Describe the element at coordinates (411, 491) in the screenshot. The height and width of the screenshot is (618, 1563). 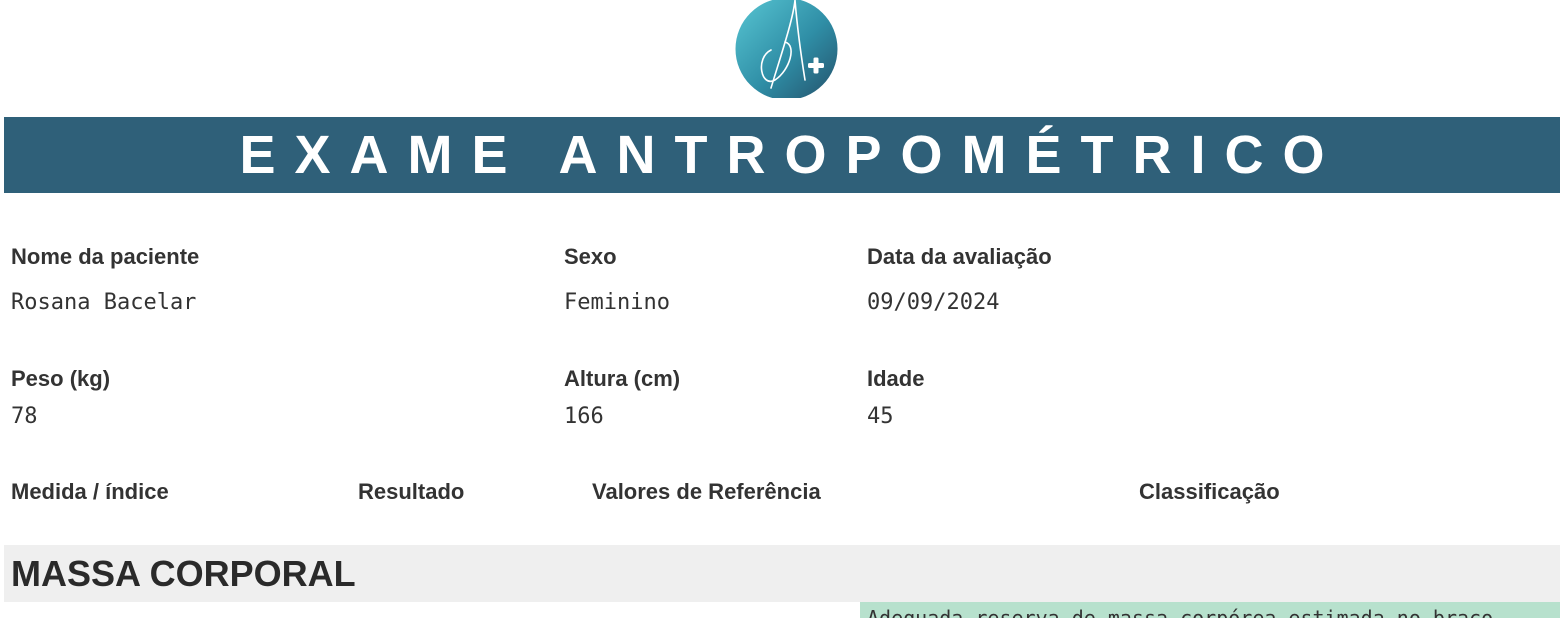
I see `column-header-result: Resultado` at that location.